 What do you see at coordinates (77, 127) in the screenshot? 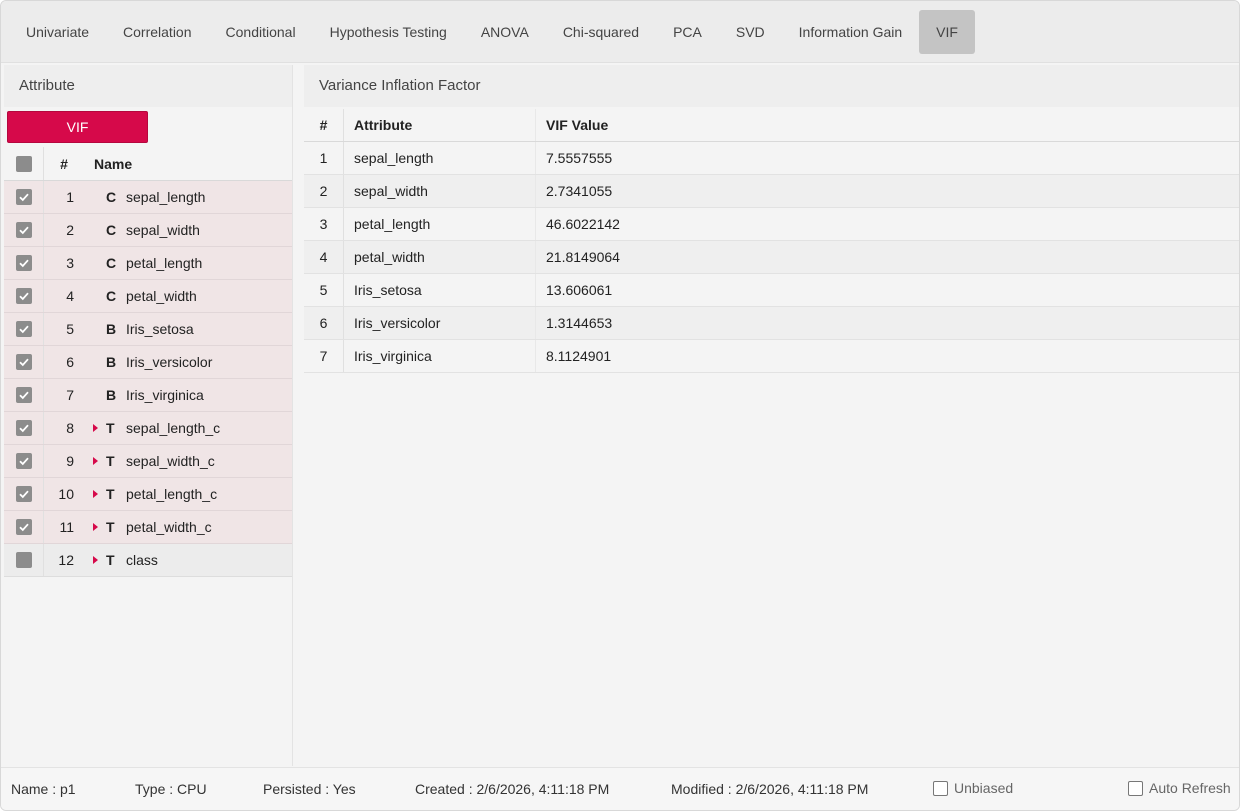
I see `vif-button: VIF` at bounding box center [77, 127].